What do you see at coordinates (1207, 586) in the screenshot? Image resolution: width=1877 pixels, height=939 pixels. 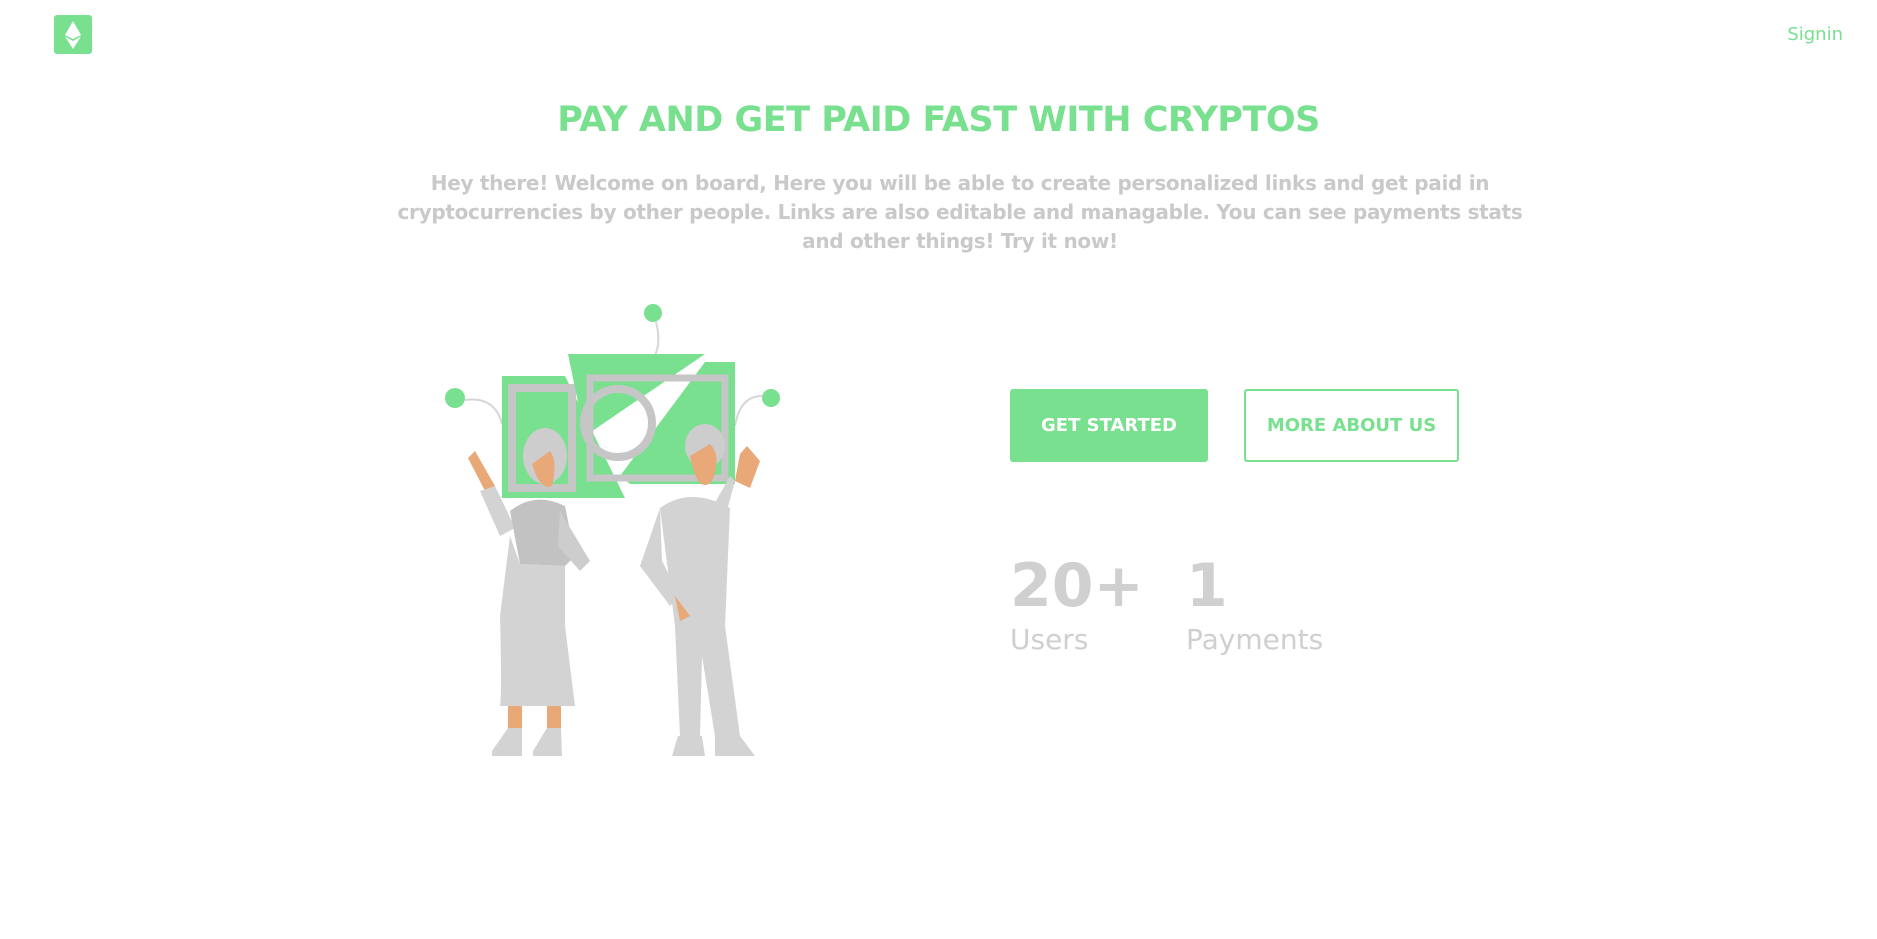 I see `stat-payments-value: 1` at bounding box center [1207, 586].